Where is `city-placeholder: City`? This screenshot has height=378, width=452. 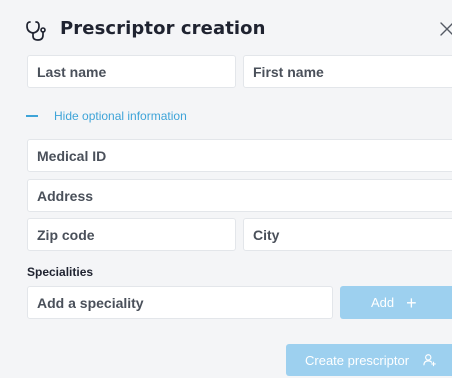
city-placeholder: City is located at coordinates (266, 234).